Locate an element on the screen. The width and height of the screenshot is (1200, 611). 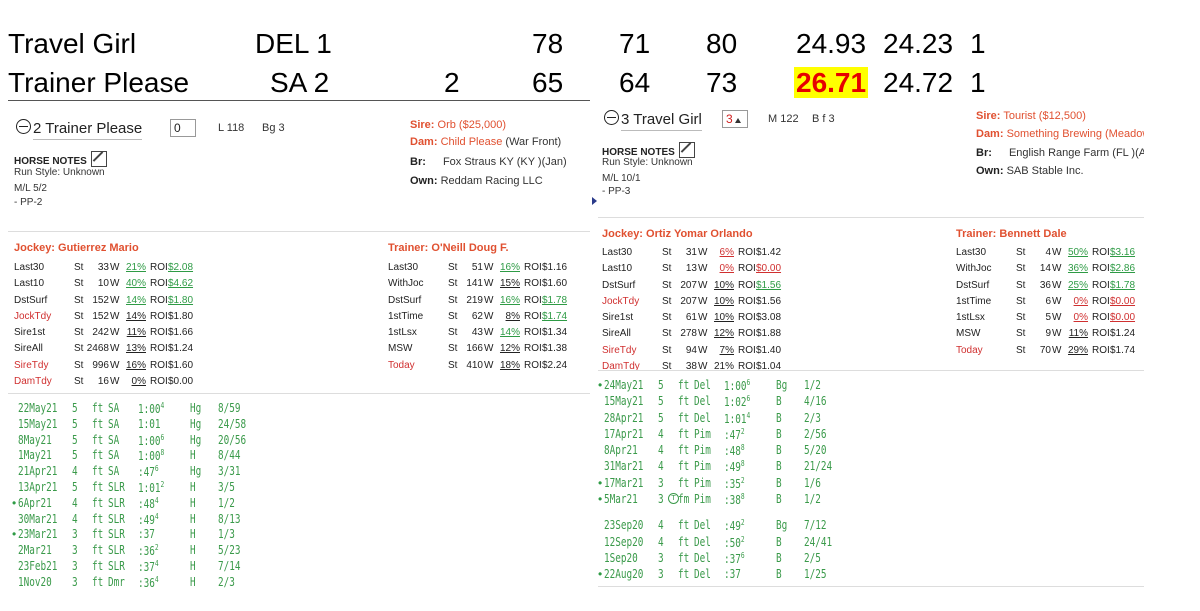
workout-row: 31Mar21 4 ft Pim:498 B 21/24 is located at coordinates (723, 467).